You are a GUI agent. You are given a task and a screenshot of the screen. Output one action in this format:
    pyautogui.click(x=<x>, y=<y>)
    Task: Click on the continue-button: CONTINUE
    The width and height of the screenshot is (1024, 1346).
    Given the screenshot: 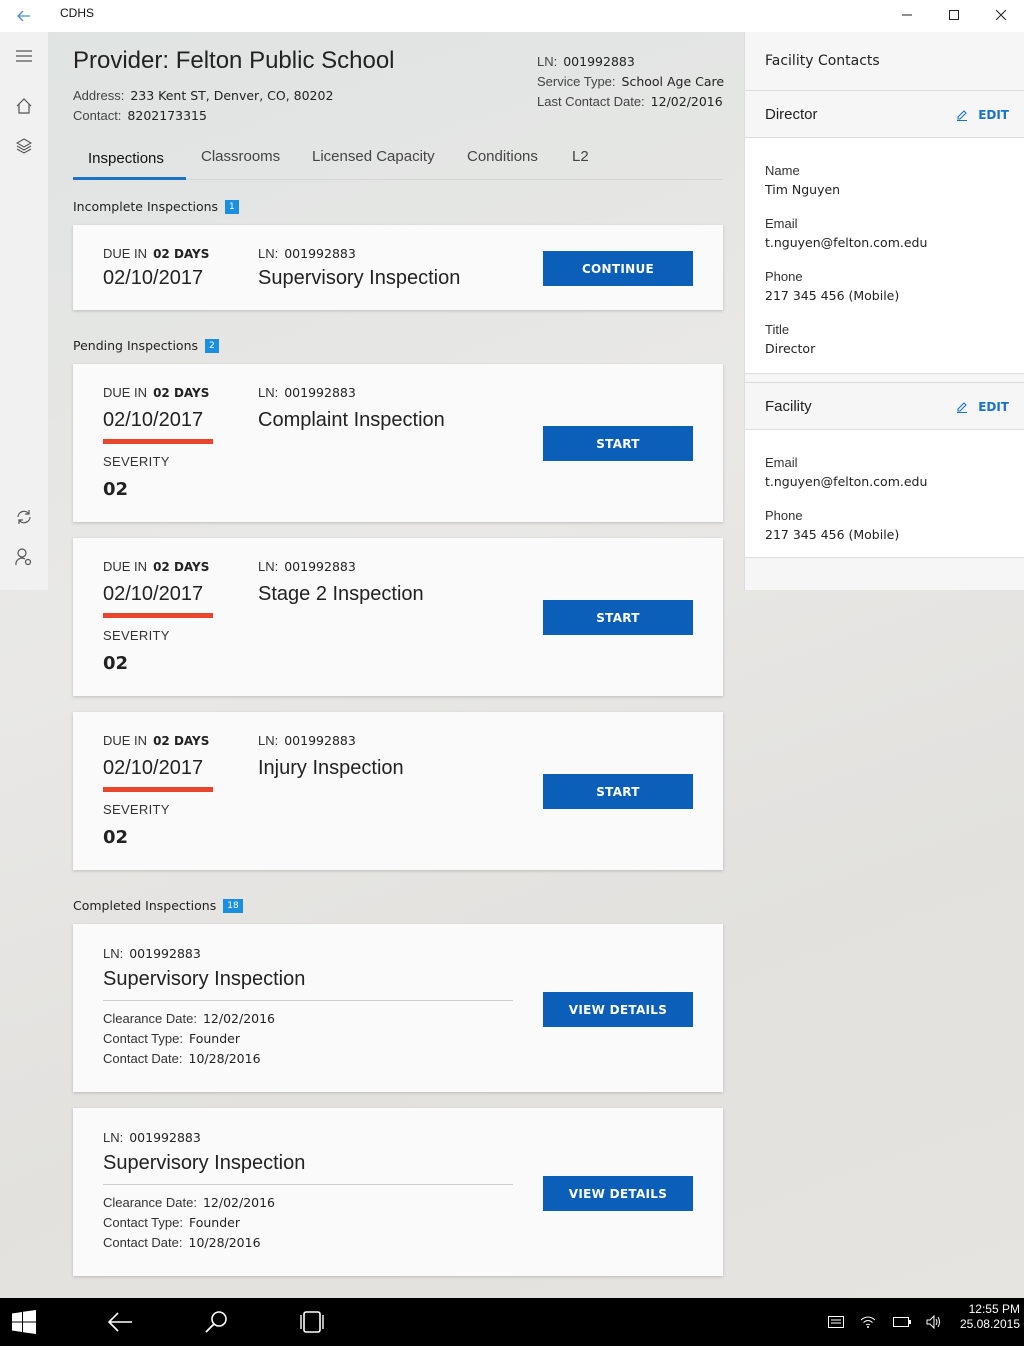 What is the action you would take?
    pyautogui.click(x=618, y=268)
    